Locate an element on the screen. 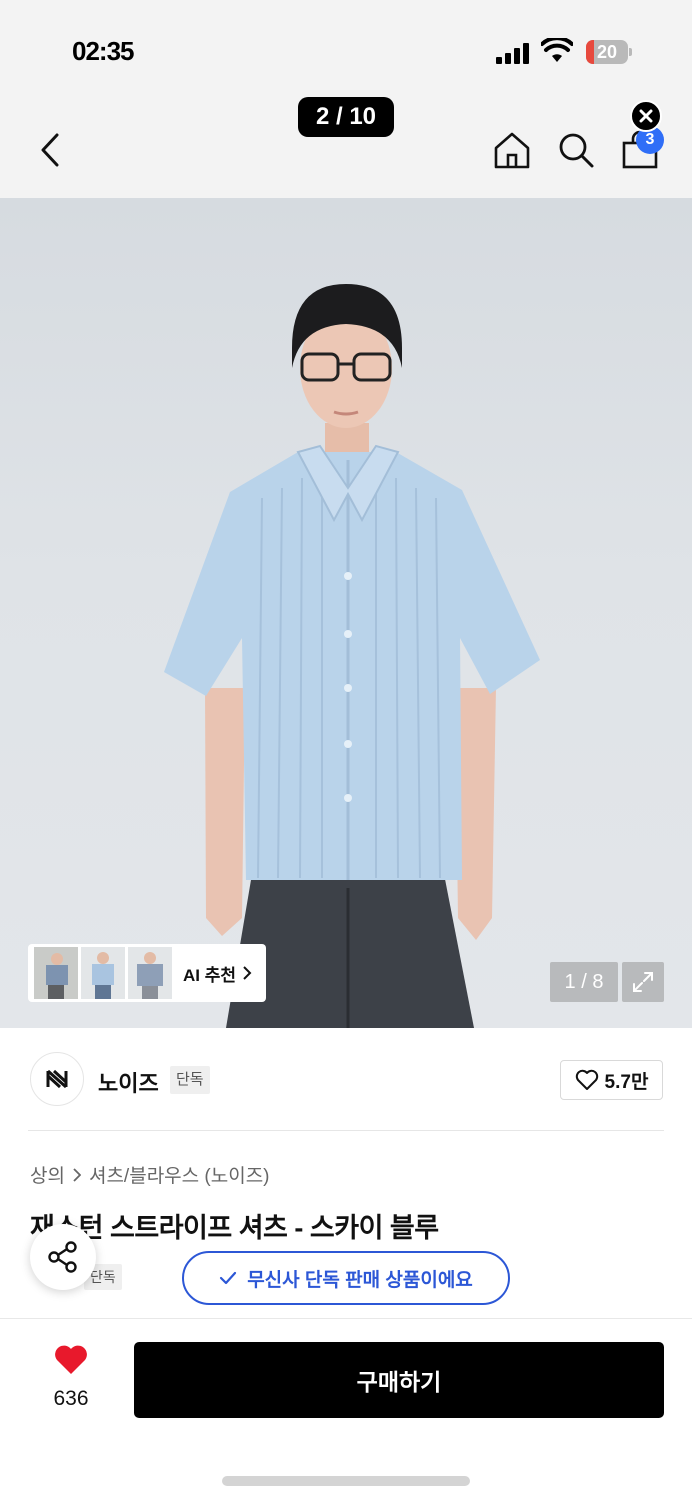 Image resolution: width=692 pixels, height=1500 pixels. expand-icon is located at coordinates (643, 982).